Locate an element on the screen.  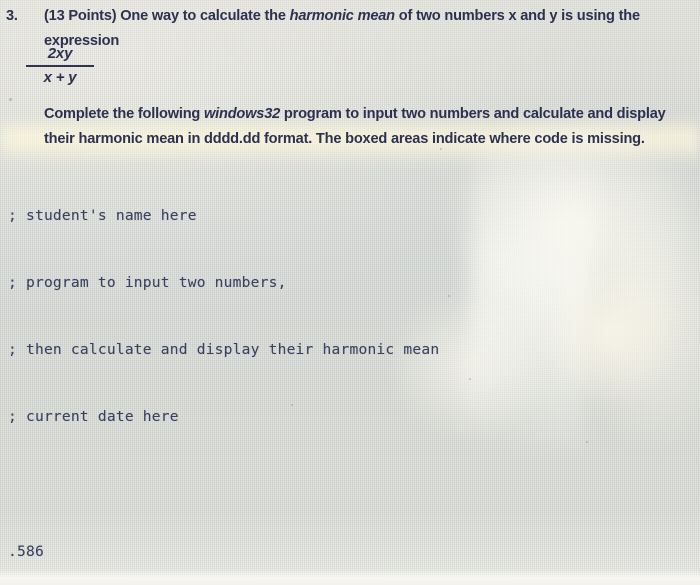
formula-fraction-bar is located at coordinates (60, 66).